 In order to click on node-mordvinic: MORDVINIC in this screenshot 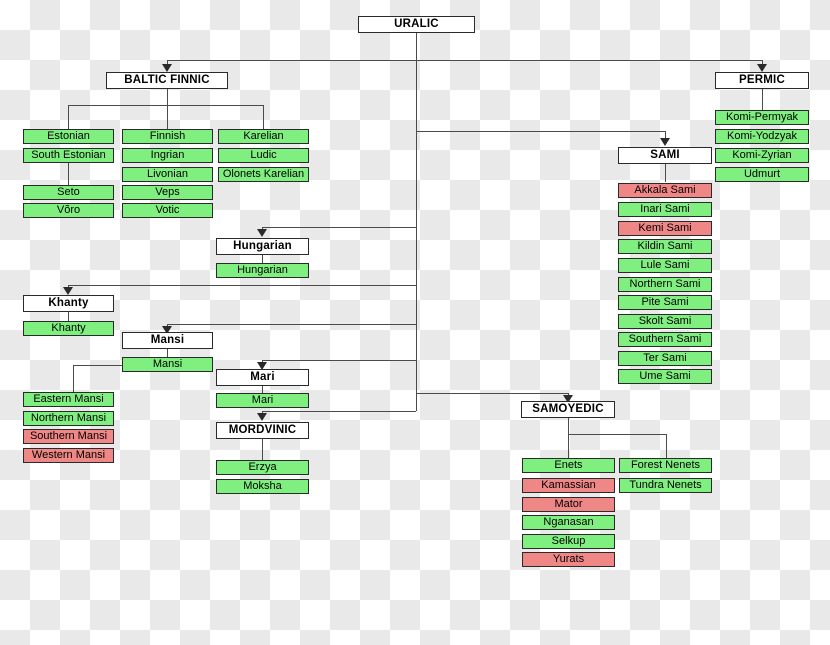, I will do `click(262, 430)`.